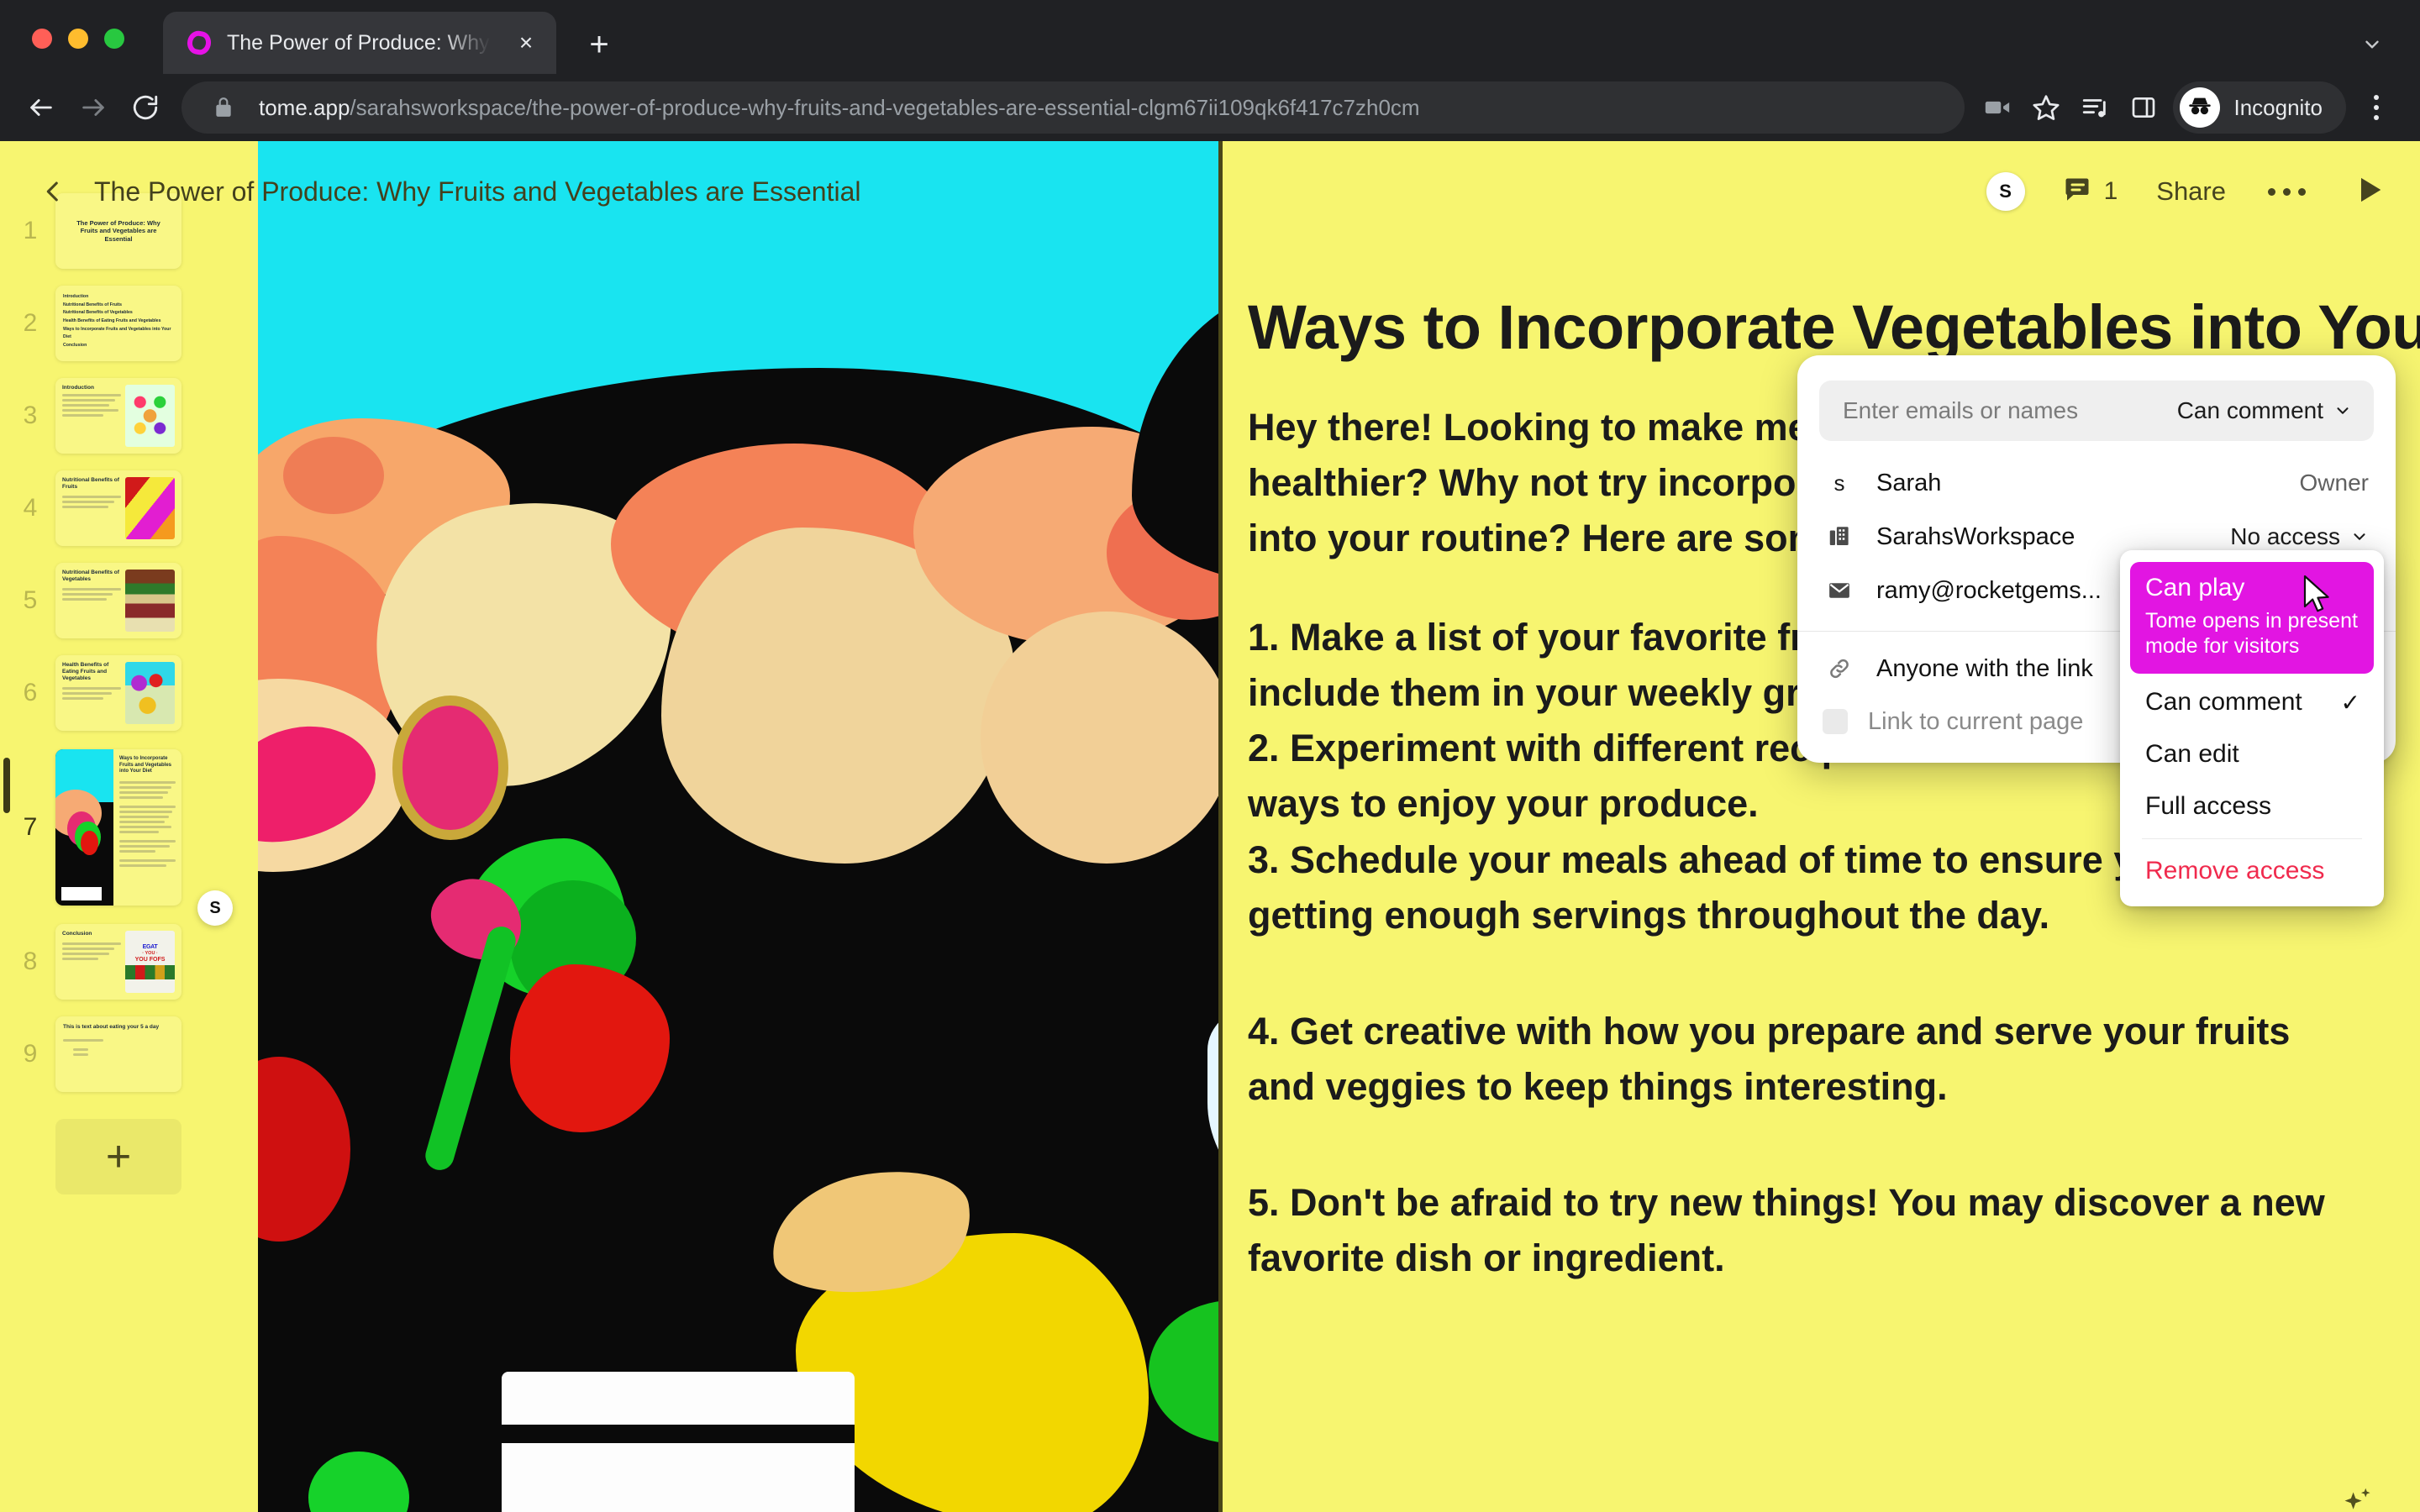  Describe the element at coordinates (2077, 192) in the screenshot. I see `comment-bubble-icon` at that location.